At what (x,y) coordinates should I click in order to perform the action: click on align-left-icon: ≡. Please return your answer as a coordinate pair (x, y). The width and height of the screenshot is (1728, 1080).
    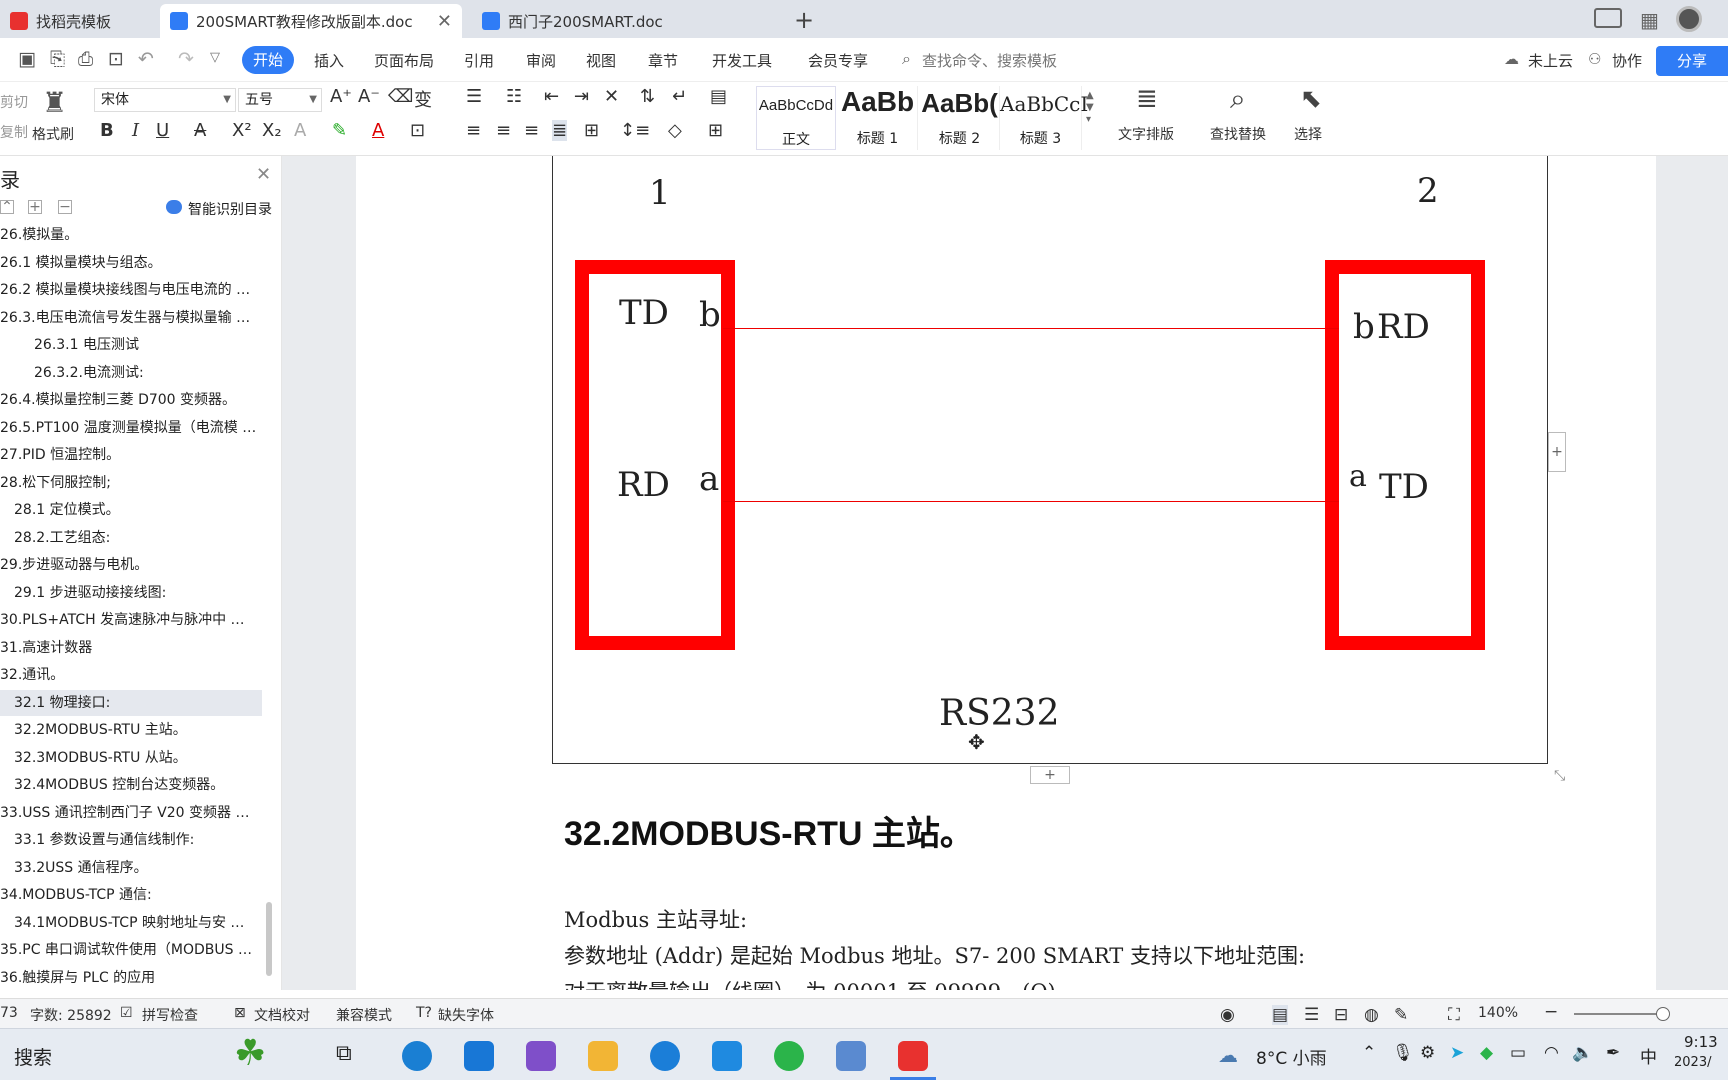
    Looking at the image, I should click on (473, 130).